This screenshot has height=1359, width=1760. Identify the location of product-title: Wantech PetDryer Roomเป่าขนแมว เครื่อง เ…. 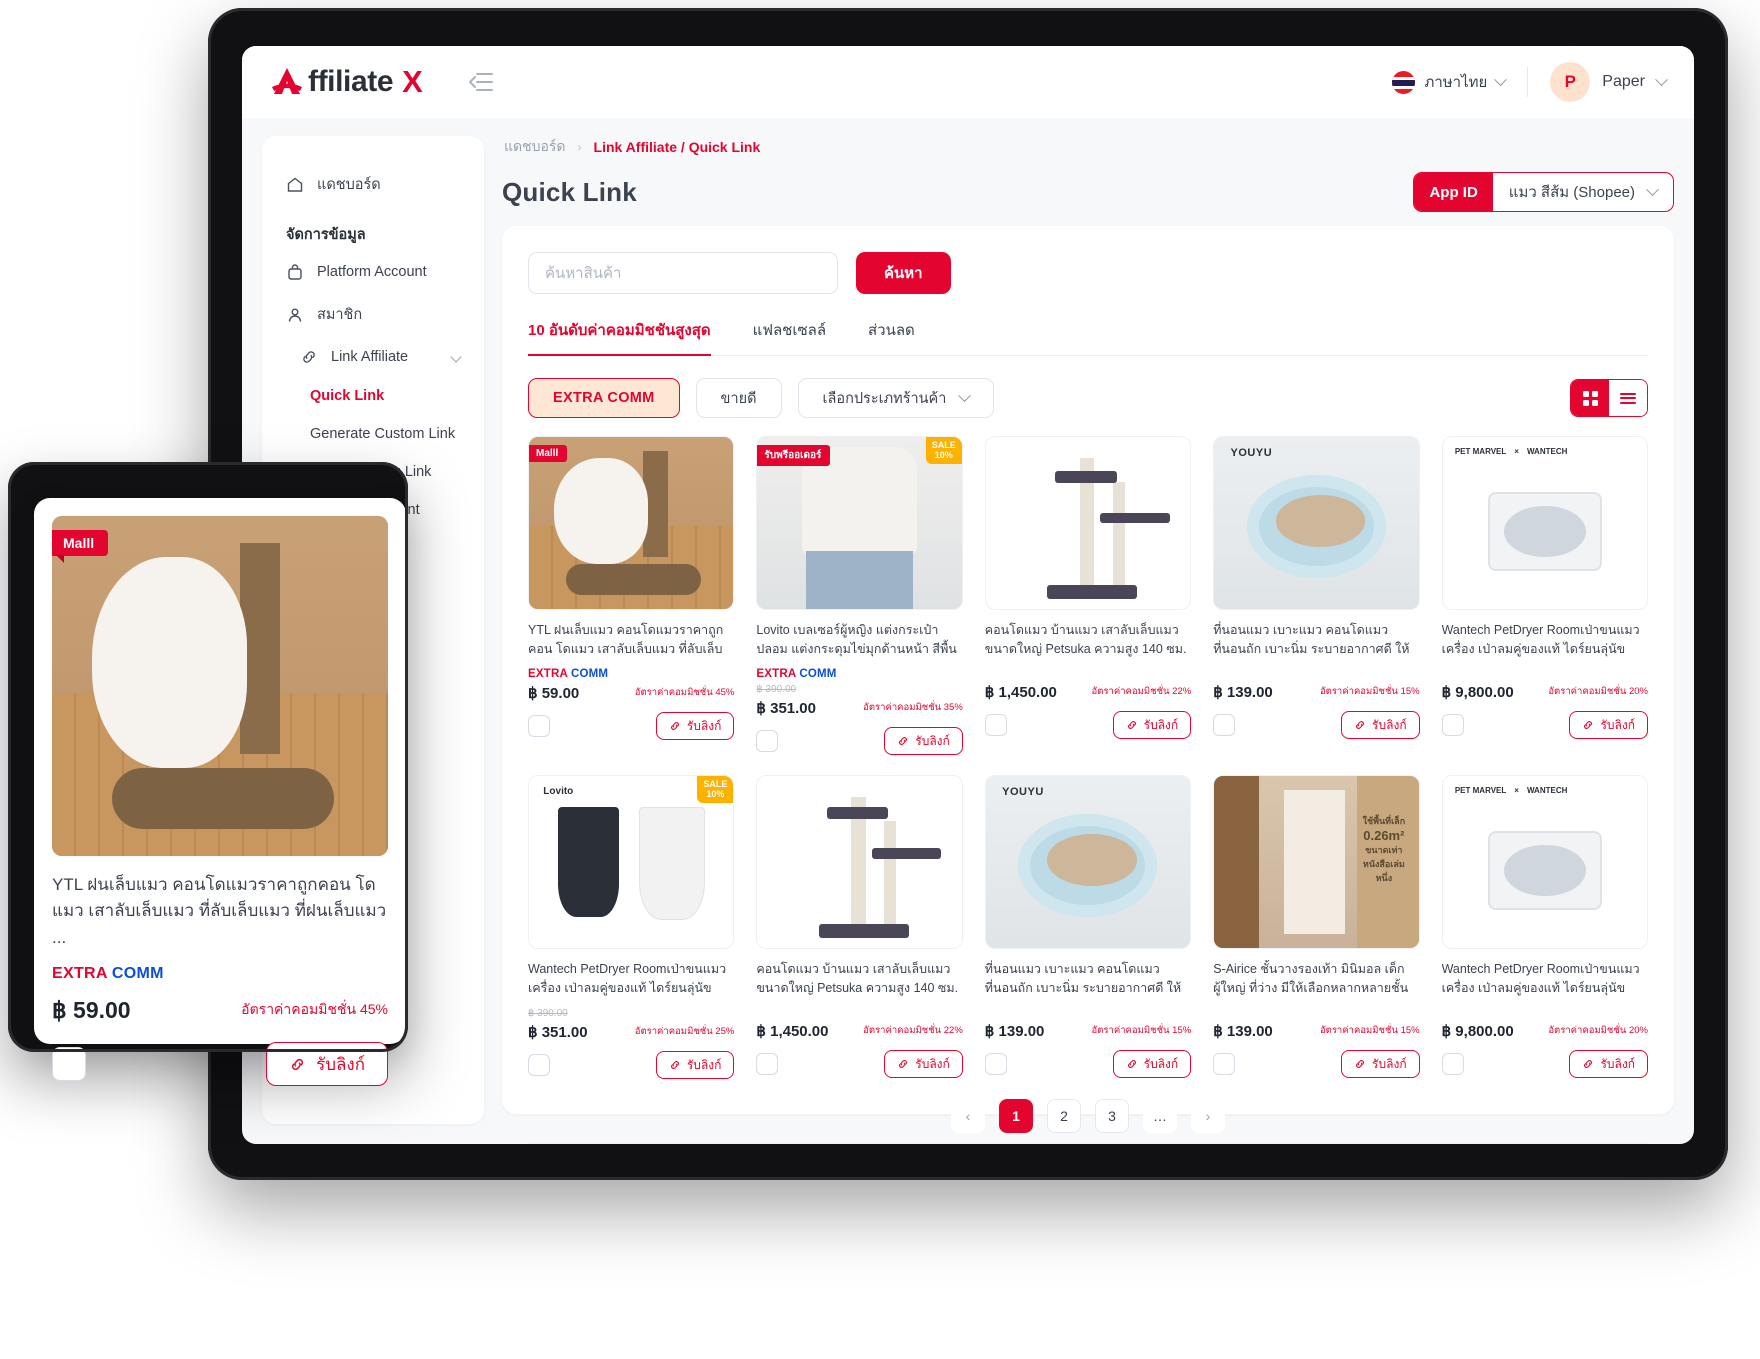
(1540, 639).